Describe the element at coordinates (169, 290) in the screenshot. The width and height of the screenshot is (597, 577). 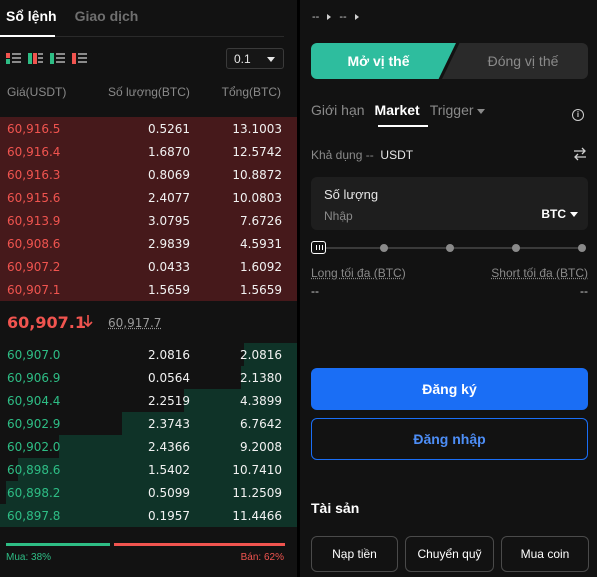
I see `ask-qty: 1.5659` at that location.